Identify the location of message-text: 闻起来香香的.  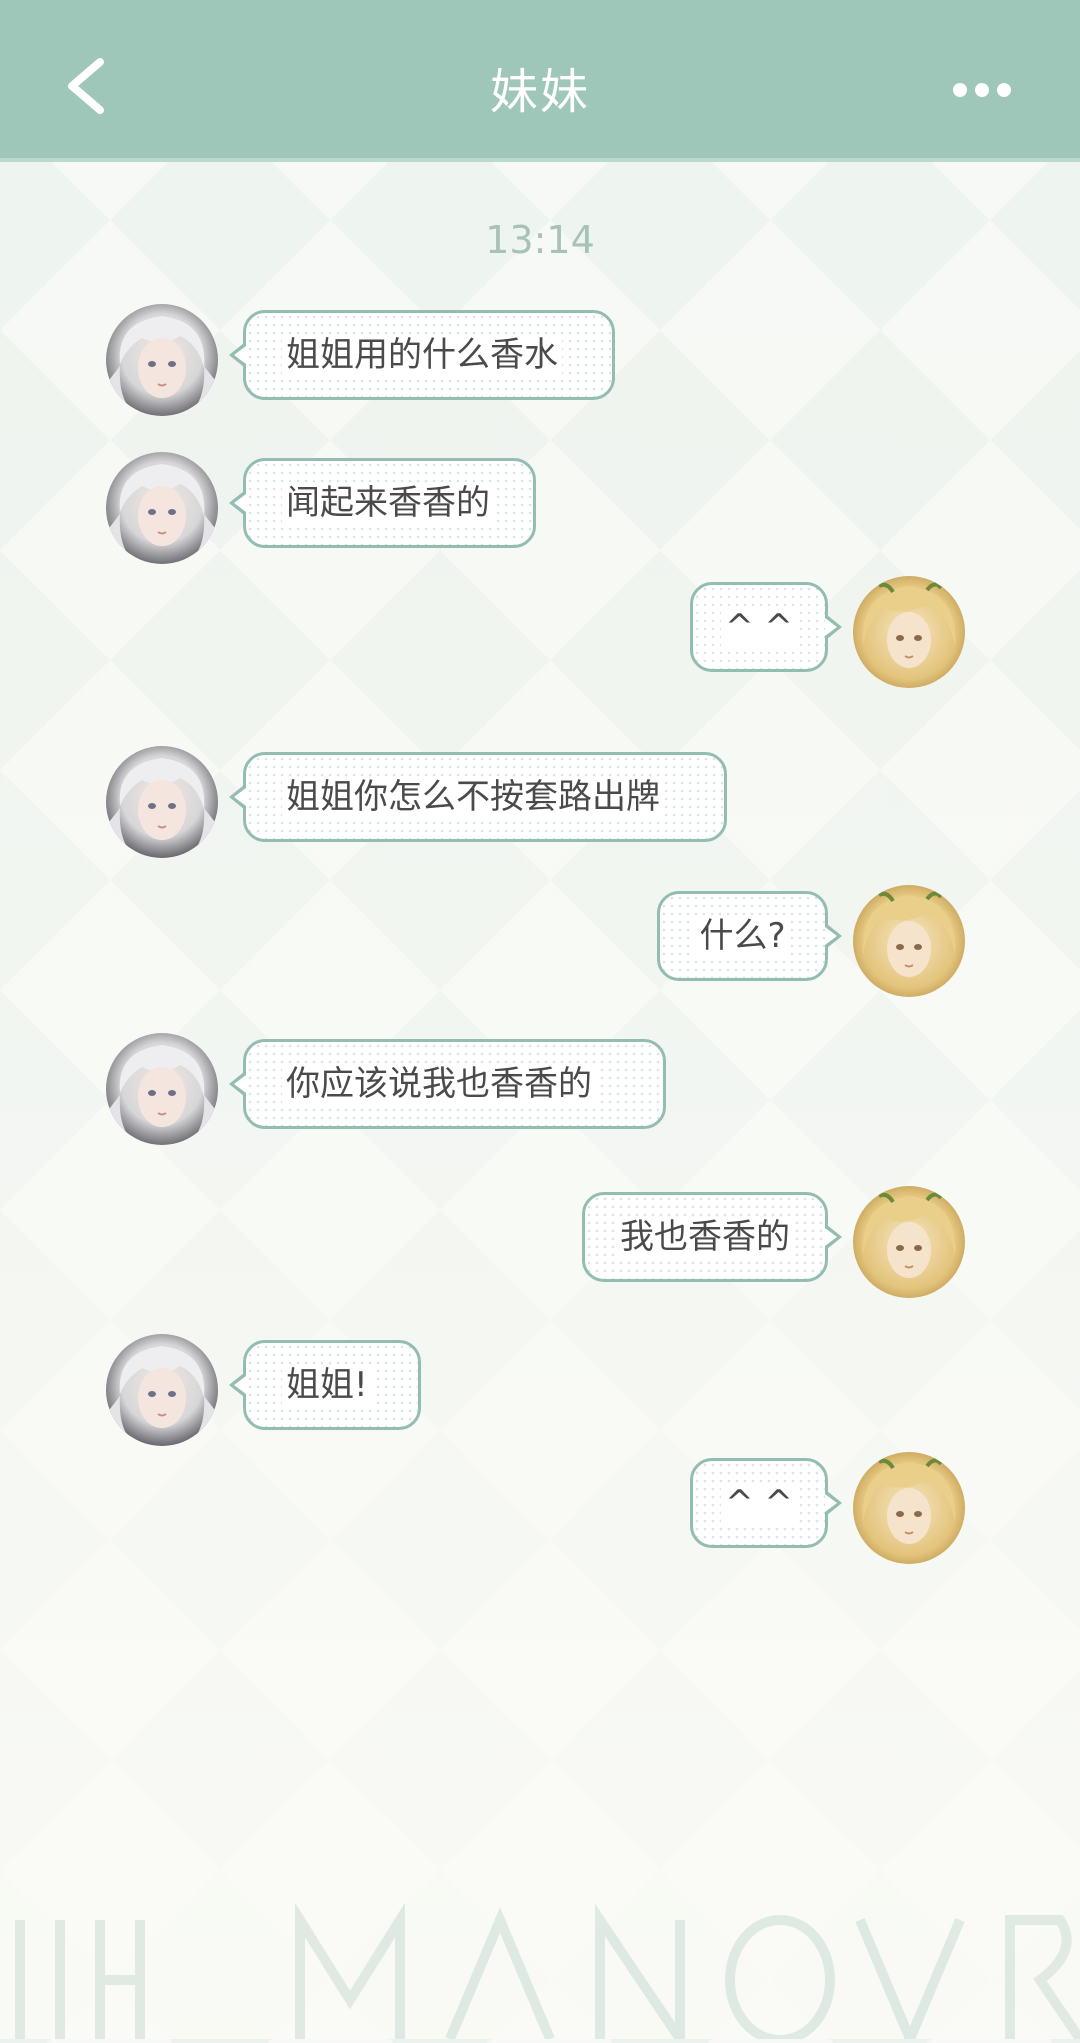
(388, 503).